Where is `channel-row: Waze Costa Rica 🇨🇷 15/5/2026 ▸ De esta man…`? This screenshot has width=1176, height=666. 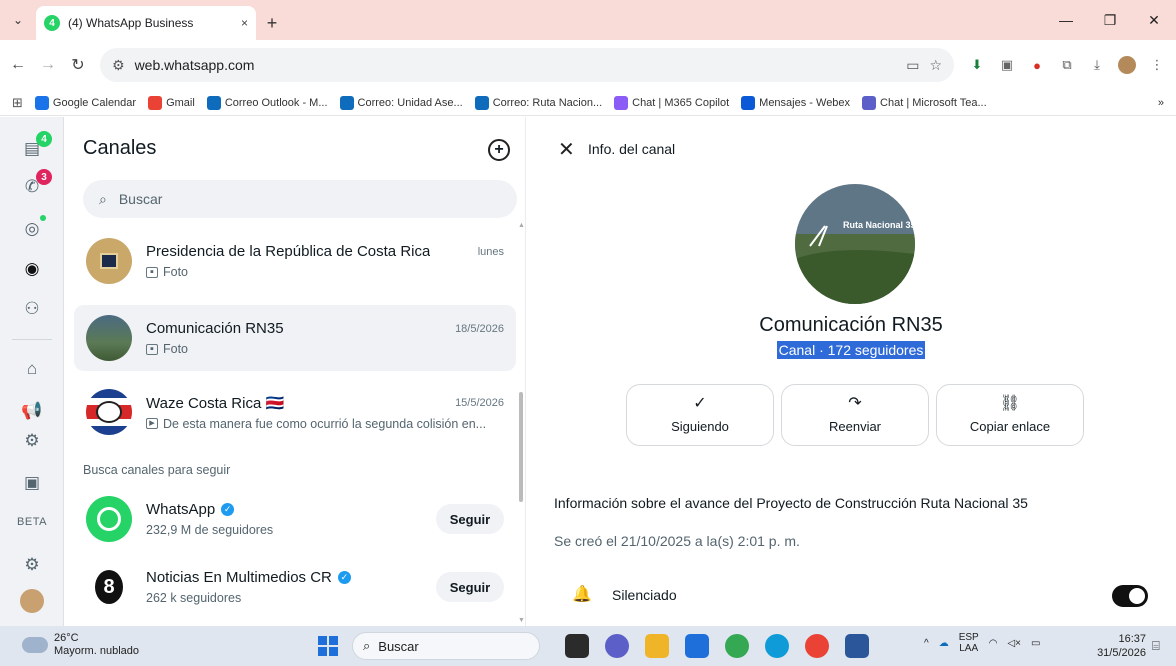 channel-row: Waze Costa Rica 🇨🇷 15/5/2026 ▸ De esta man… is located at coordinates (295, 412).